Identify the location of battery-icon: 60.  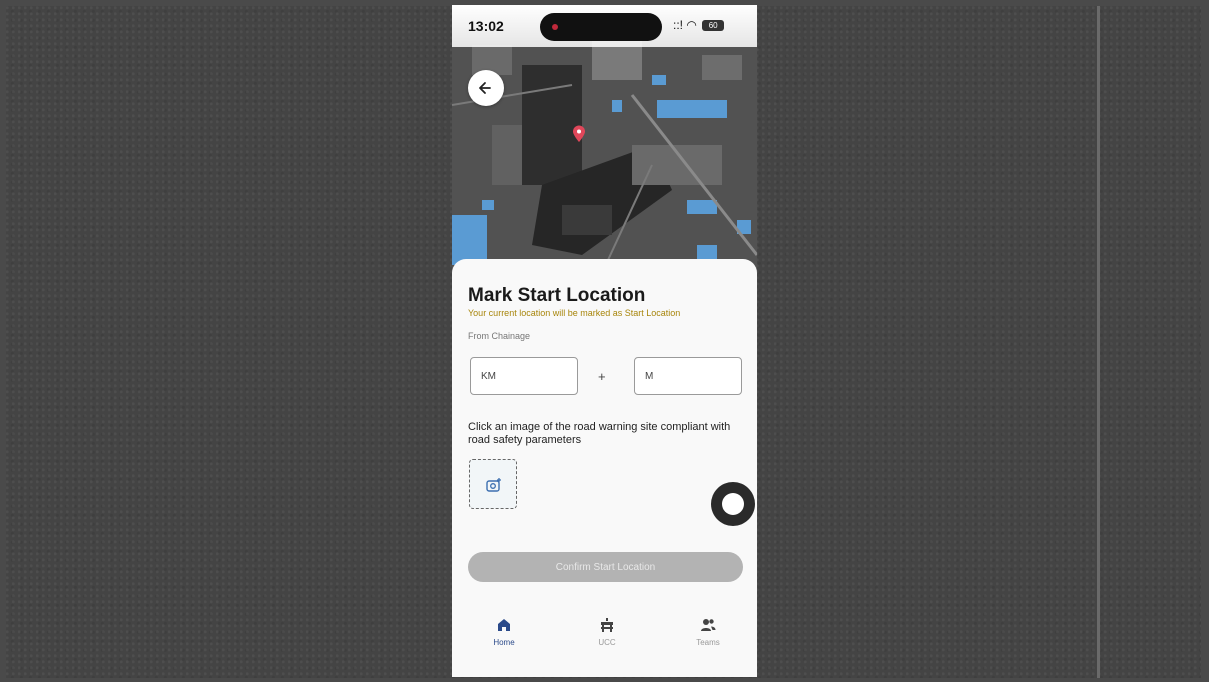
(713, 26).